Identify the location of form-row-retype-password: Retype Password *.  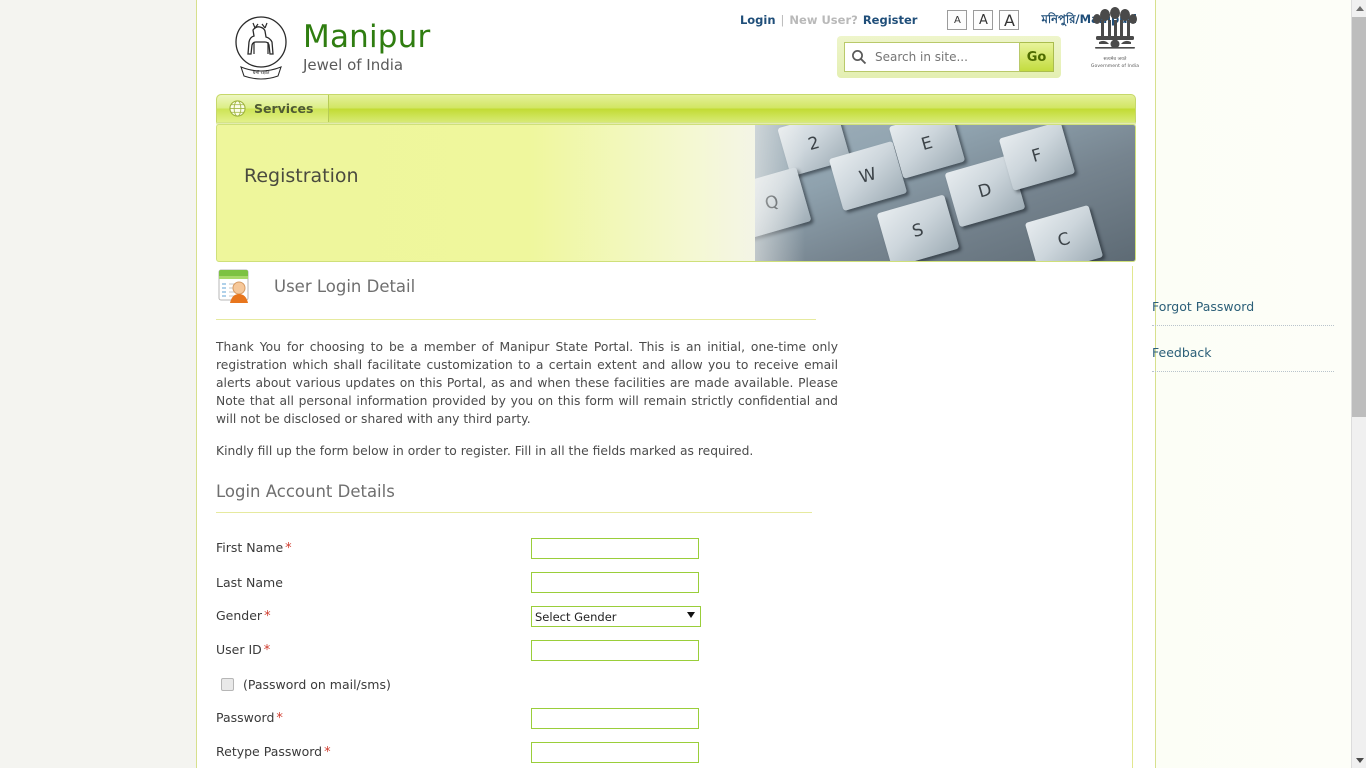
(666, 751).